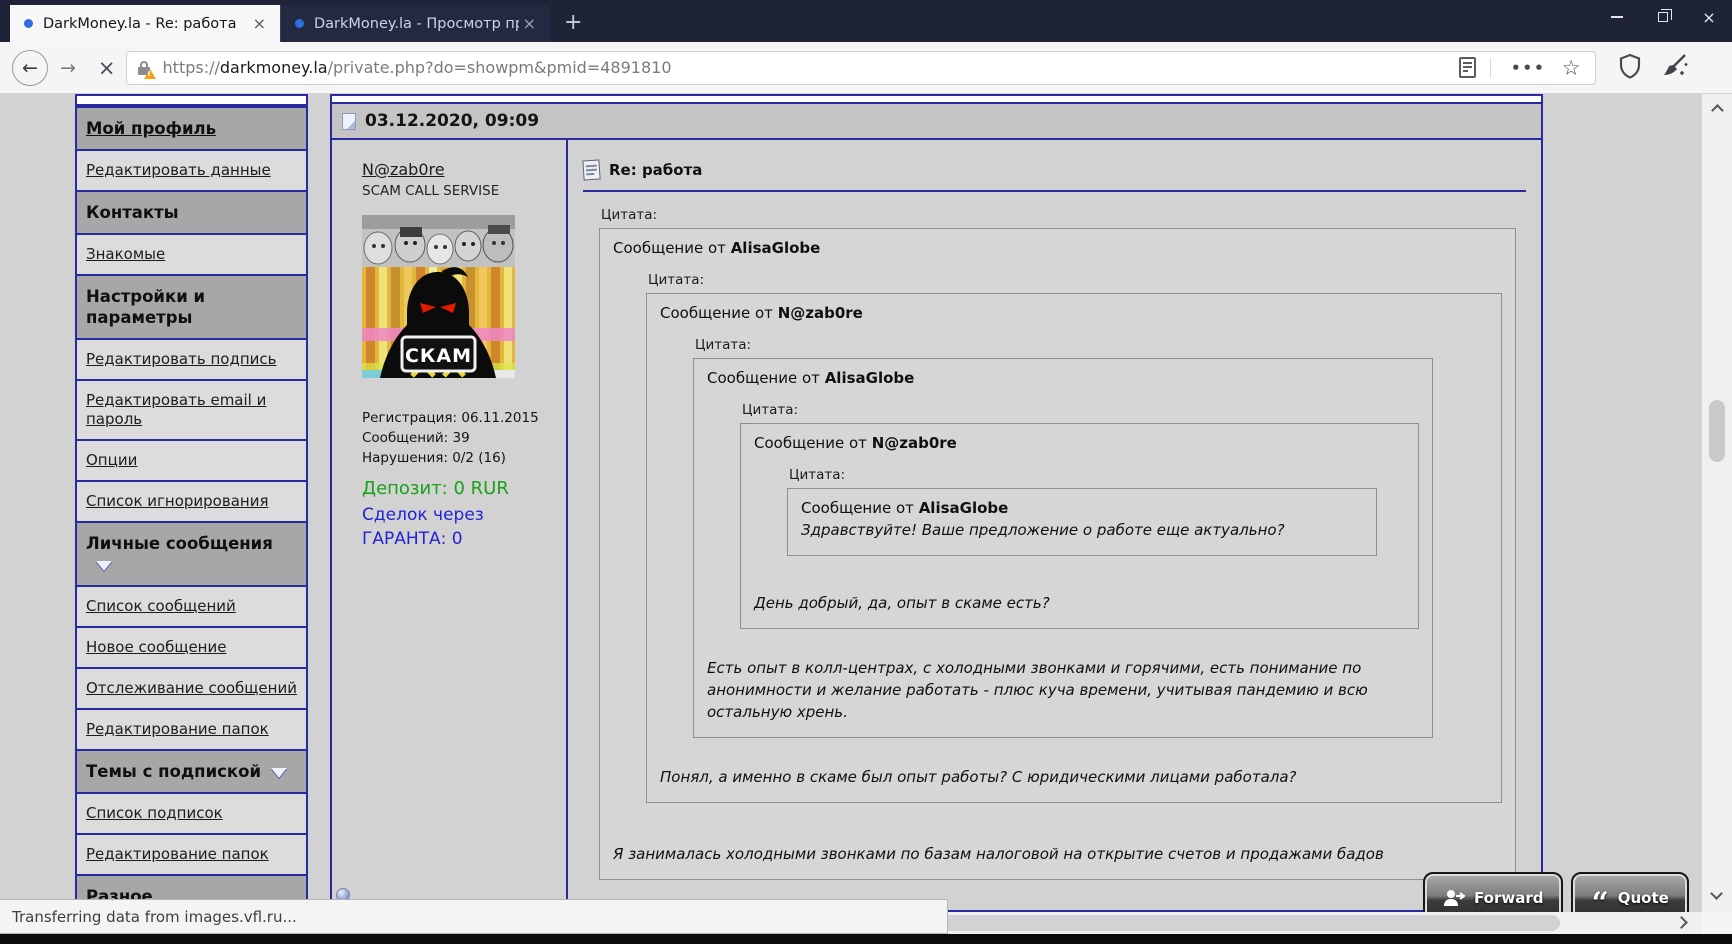 The width and height of the screenshot is (1732, 944). I want to click on message-title: Re: работа, so click(656, 170).